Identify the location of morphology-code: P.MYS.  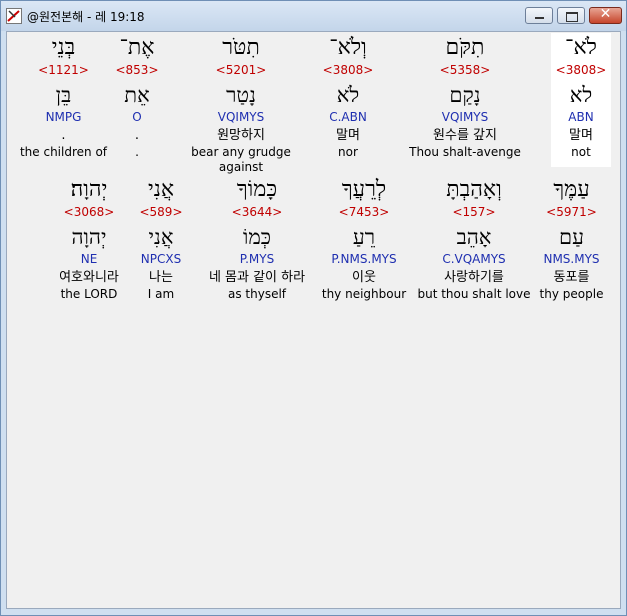
(257, 259).